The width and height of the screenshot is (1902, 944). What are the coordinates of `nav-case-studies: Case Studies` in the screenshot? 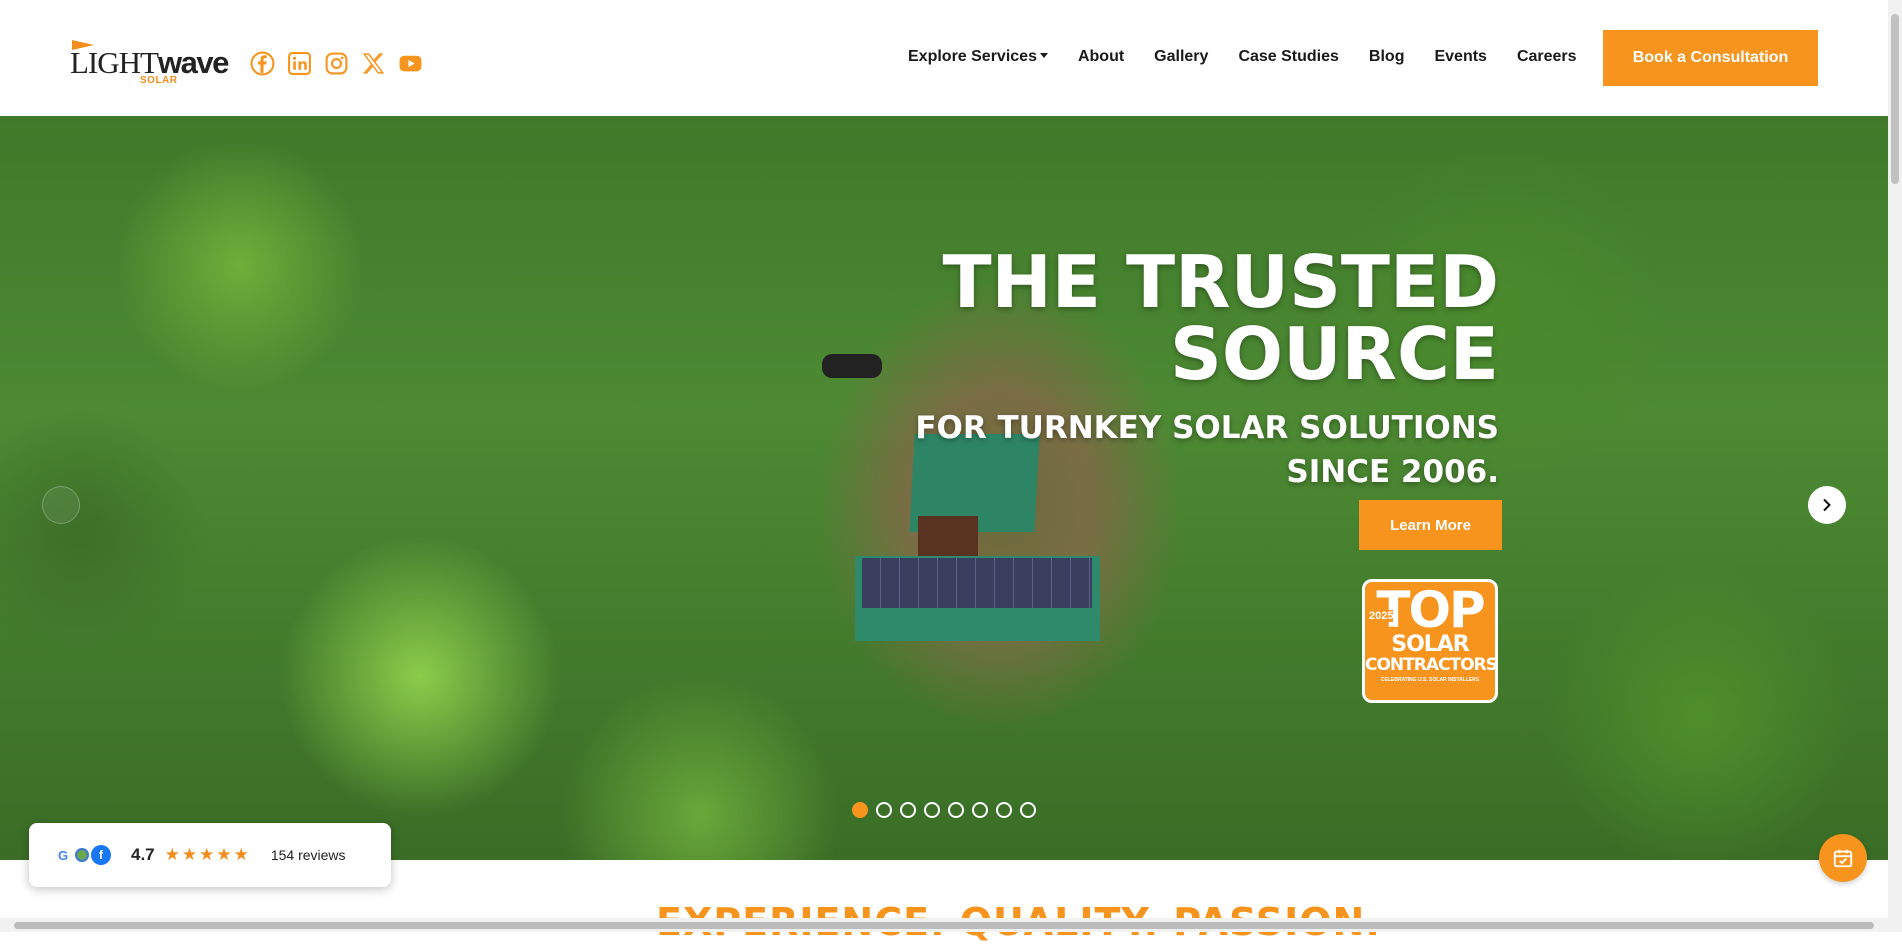 It's located at (1288, 57).